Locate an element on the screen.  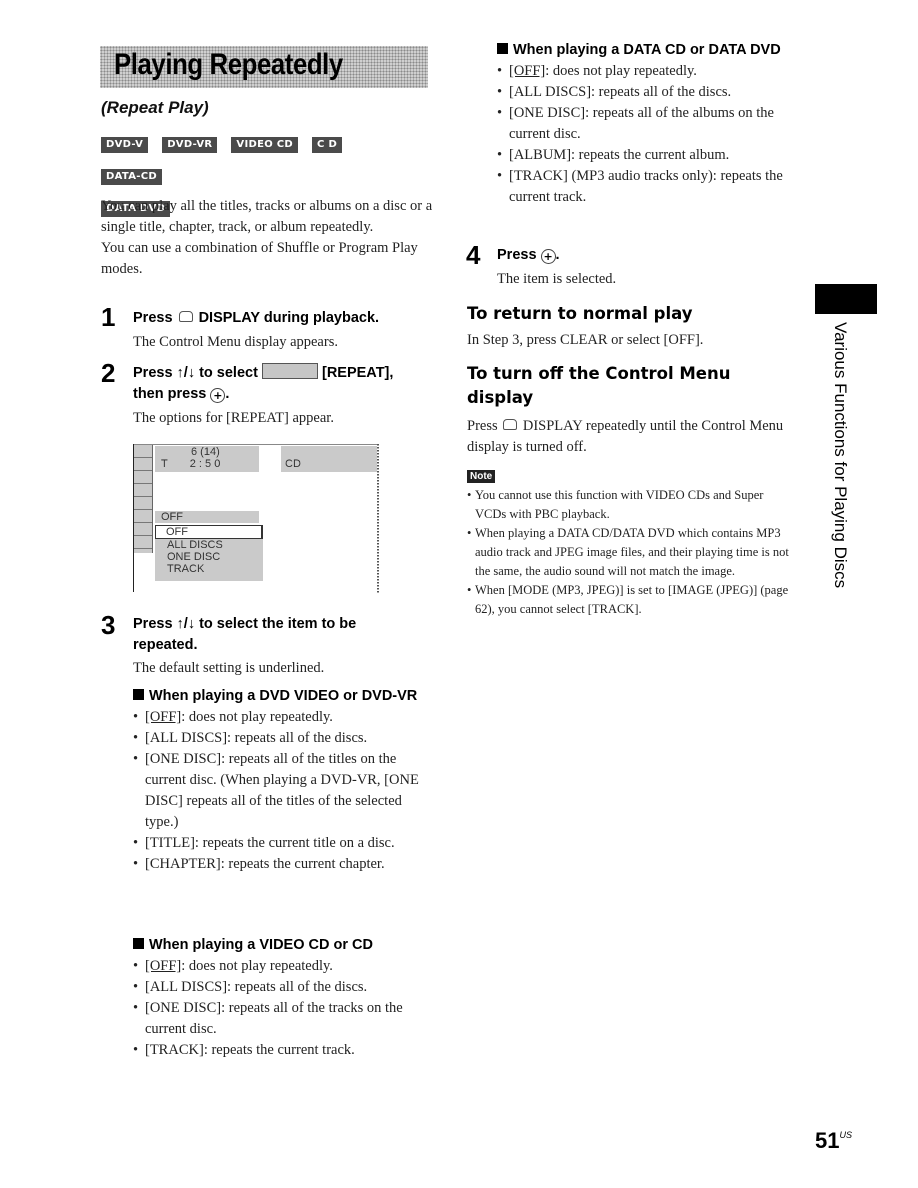
osd-option-track: TRACK is located at coordinates (209, 569).